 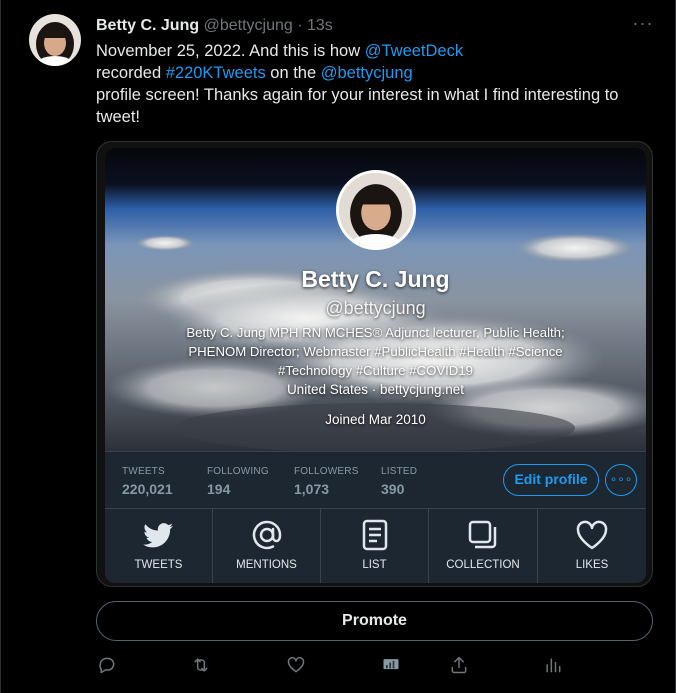 I want to click on profile-location-website: United States · bettycjung.net, so click(x=375, y=389).